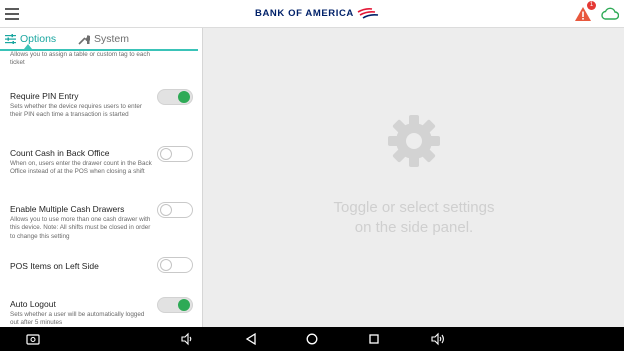  I want to click on top-bar: BANK OF AMERICA 1, so click(312, 14).